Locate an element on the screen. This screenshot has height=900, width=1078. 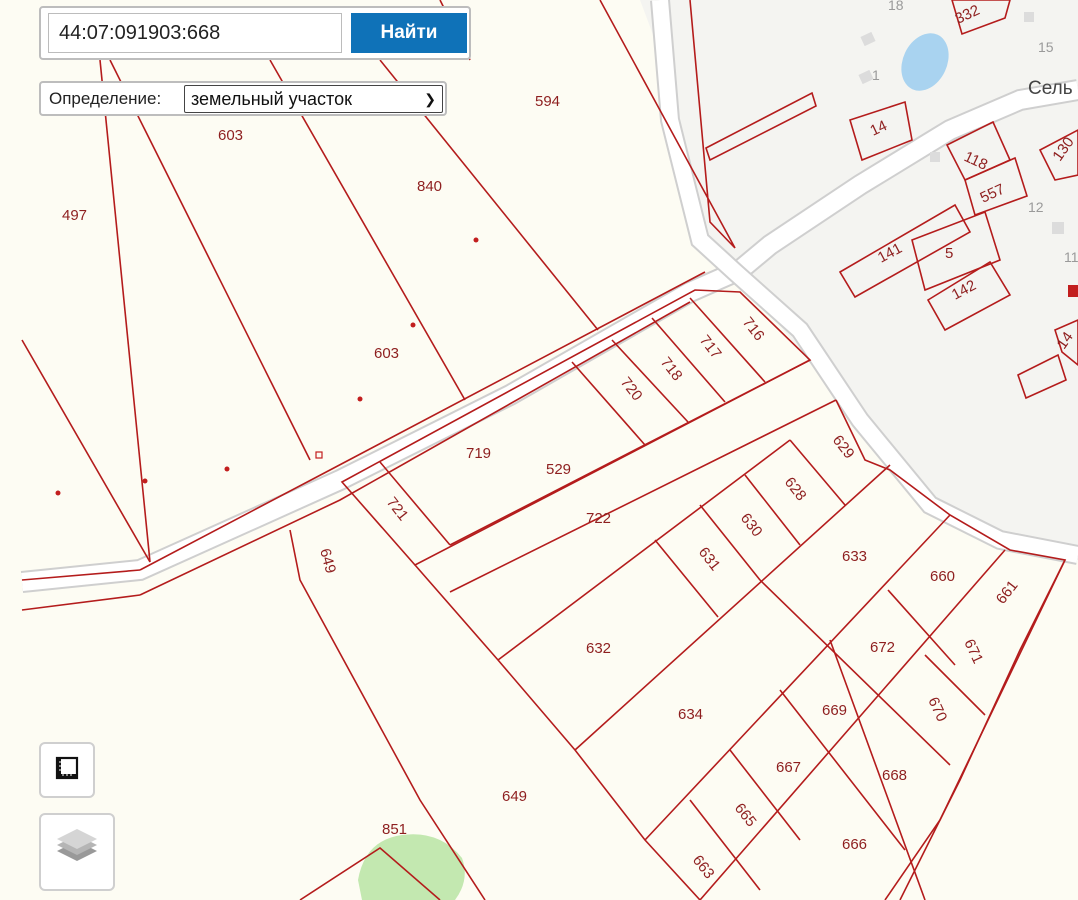
house-number: 11 is located at coordinates (1071, 257).